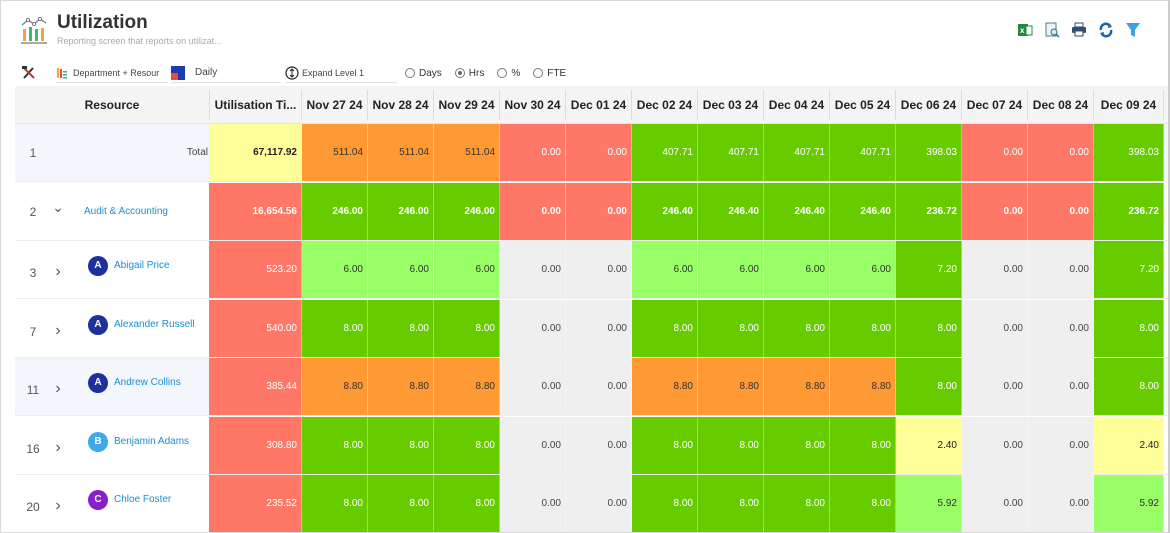 The height and width of the screenshot is (533, 1170). Describe the element at coordinates (995, 105) in the screenshot. I see `column-header-date: Dec 07 24` at that location.